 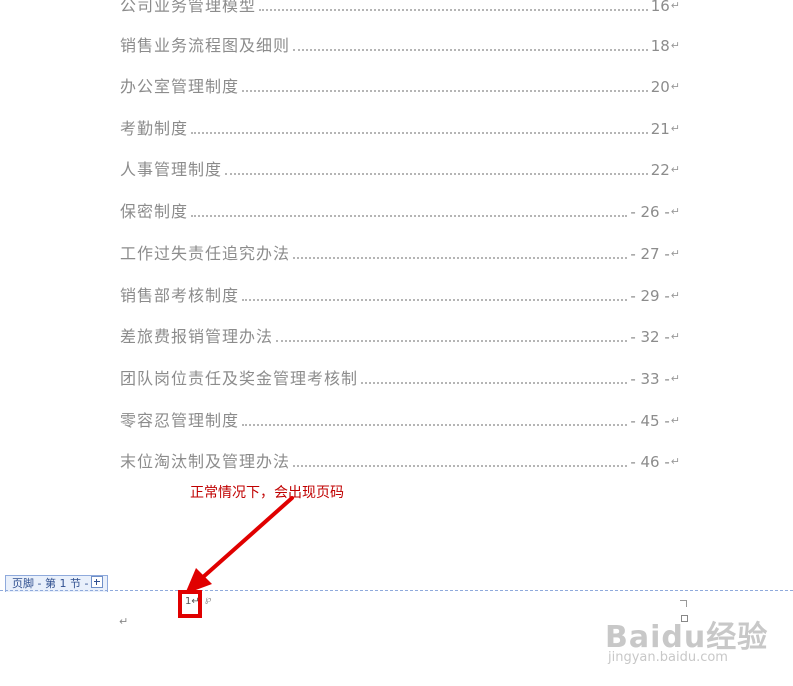 What do you see at coordinates (400, 460) in the screenshot?
I see `toc-entry: 末位淘汰制及管理办法 - 46 - ↵` at bounding box center [400, 460].